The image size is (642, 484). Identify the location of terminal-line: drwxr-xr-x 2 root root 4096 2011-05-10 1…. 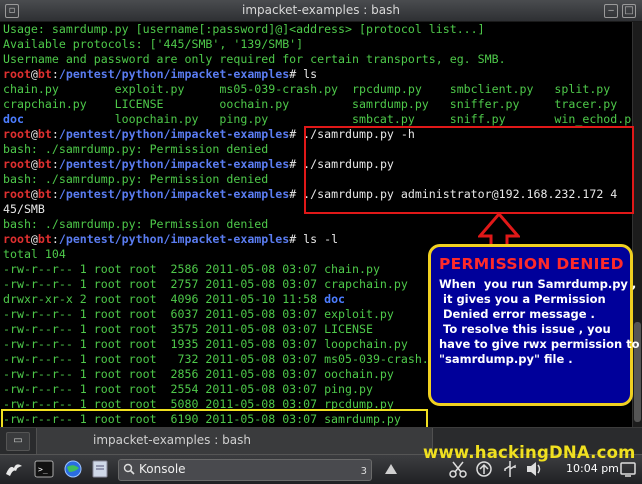
(174, 299).